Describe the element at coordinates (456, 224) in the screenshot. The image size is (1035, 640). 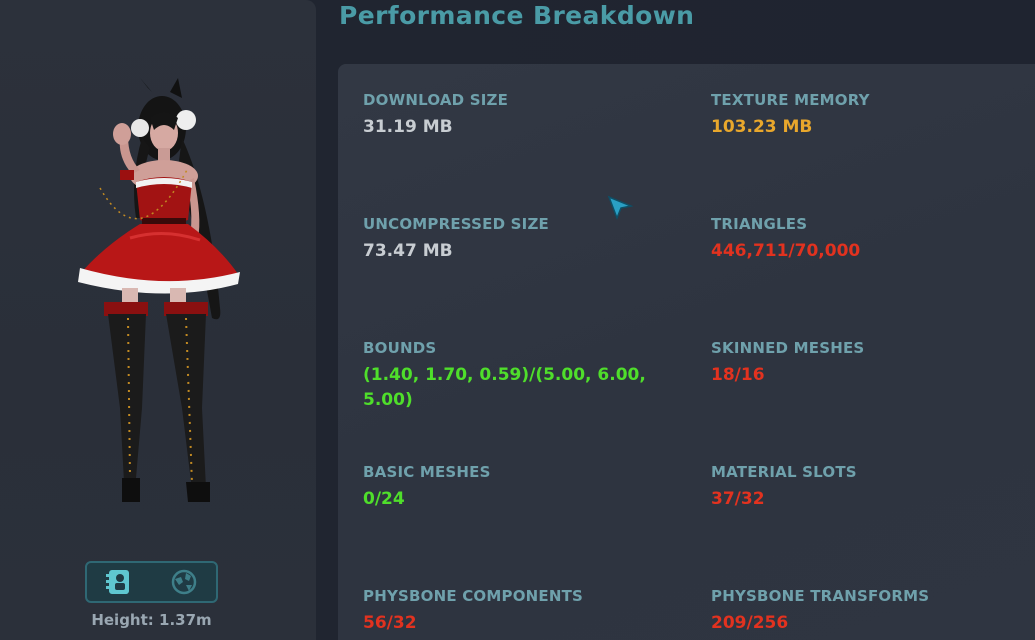
I see `stat-label: UNCOMPRESSED SIZE` at that location.